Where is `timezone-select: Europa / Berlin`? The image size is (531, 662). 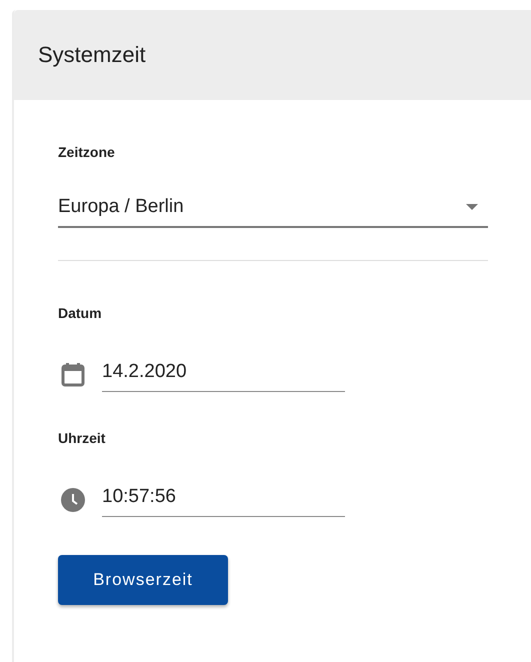
timezone-select: Europa / Berlin is located at coordinates (273, 212).